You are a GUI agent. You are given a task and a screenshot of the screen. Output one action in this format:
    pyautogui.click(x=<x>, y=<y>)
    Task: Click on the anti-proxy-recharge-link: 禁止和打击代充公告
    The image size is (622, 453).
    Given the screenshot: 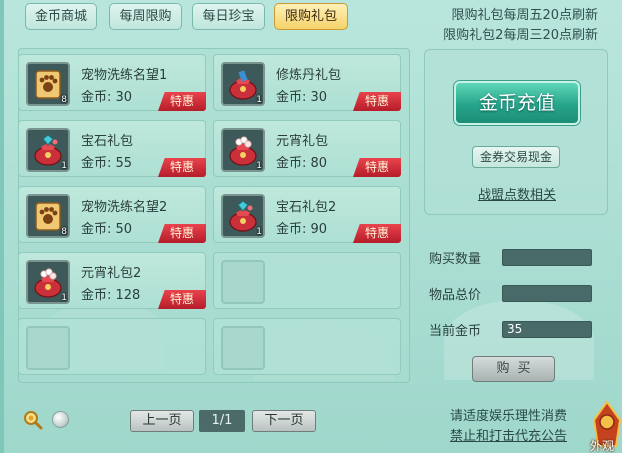 What is the action you would take?
    pyautogui.click(x=508, y=434)
    